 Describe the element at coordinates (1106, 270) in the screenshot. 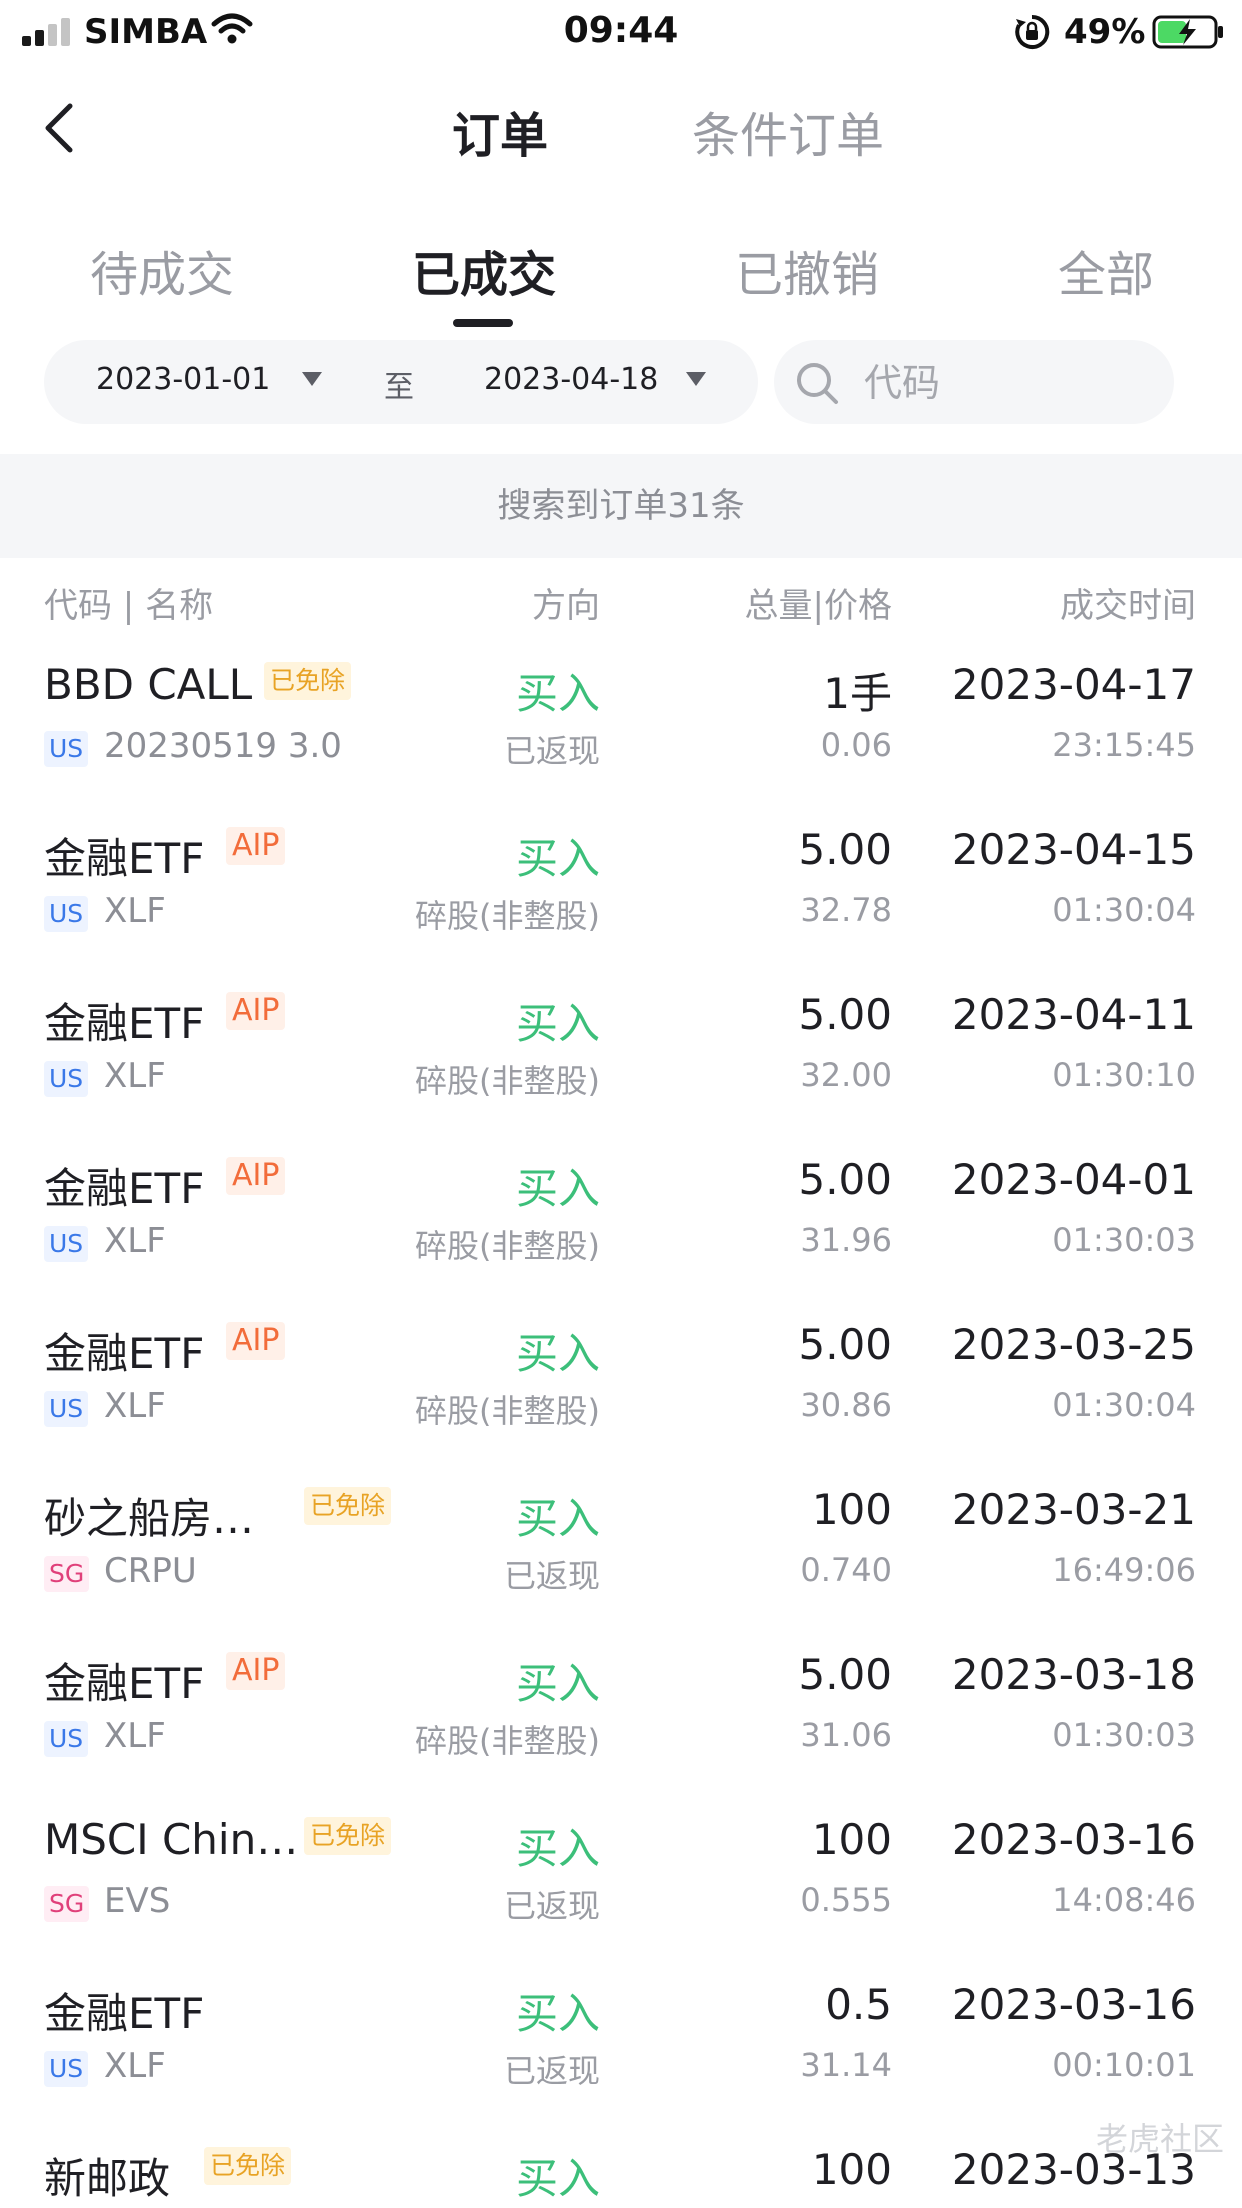

I see `tab-all: 全部` at that location.